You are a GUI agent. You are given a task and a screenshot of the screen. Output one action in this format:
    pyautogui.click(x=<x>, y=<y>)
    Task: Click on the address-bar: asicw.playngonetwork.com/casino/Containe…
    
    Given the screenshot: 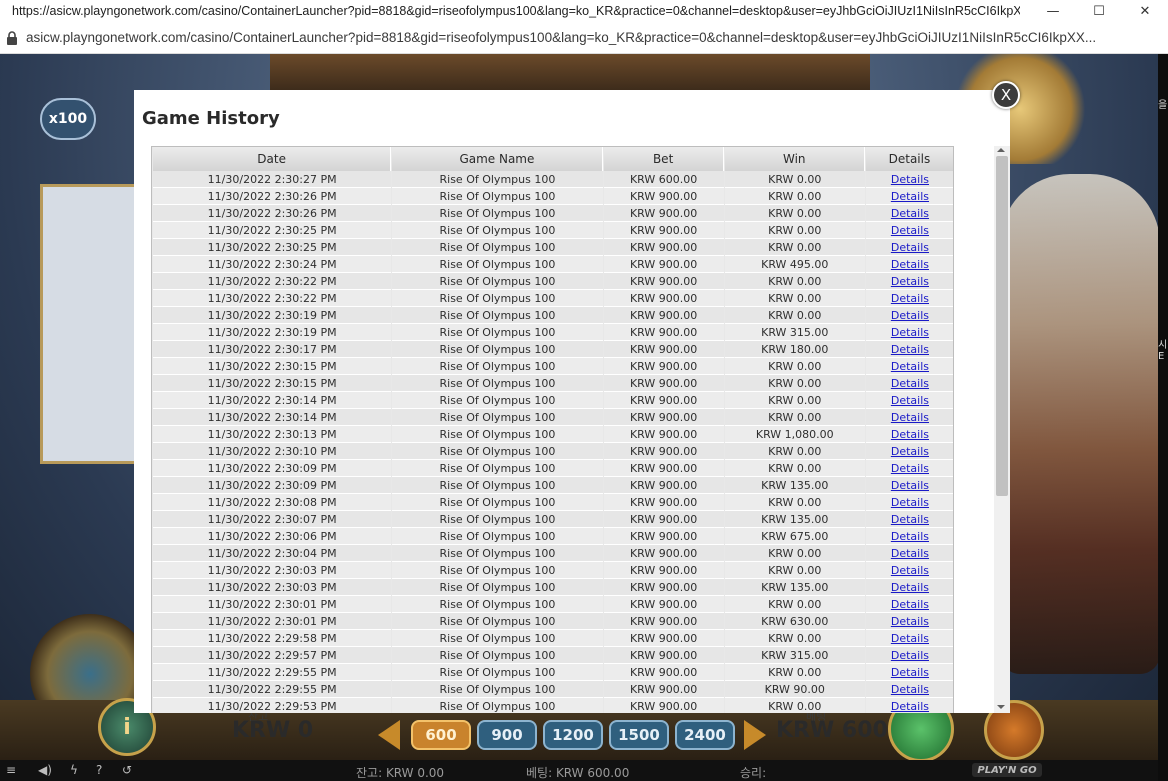 What is the action you would take?
    pyautogui.click(x=584, y=38)
    